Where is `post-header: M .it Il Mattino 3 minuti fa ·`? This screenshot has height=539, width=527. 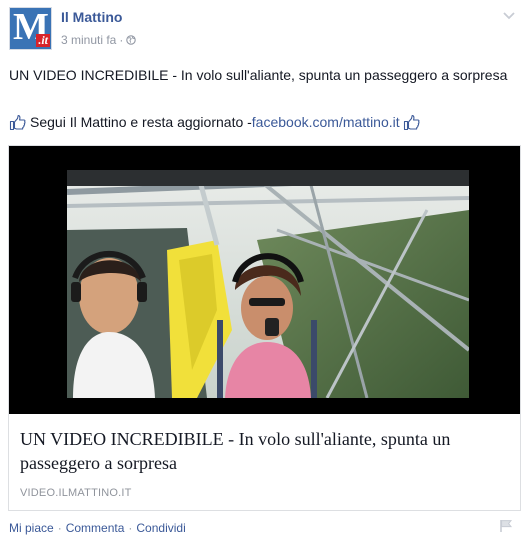 post-header: M .it Il Mattino 3 minuti fa · is located at coordinates (262, 30).